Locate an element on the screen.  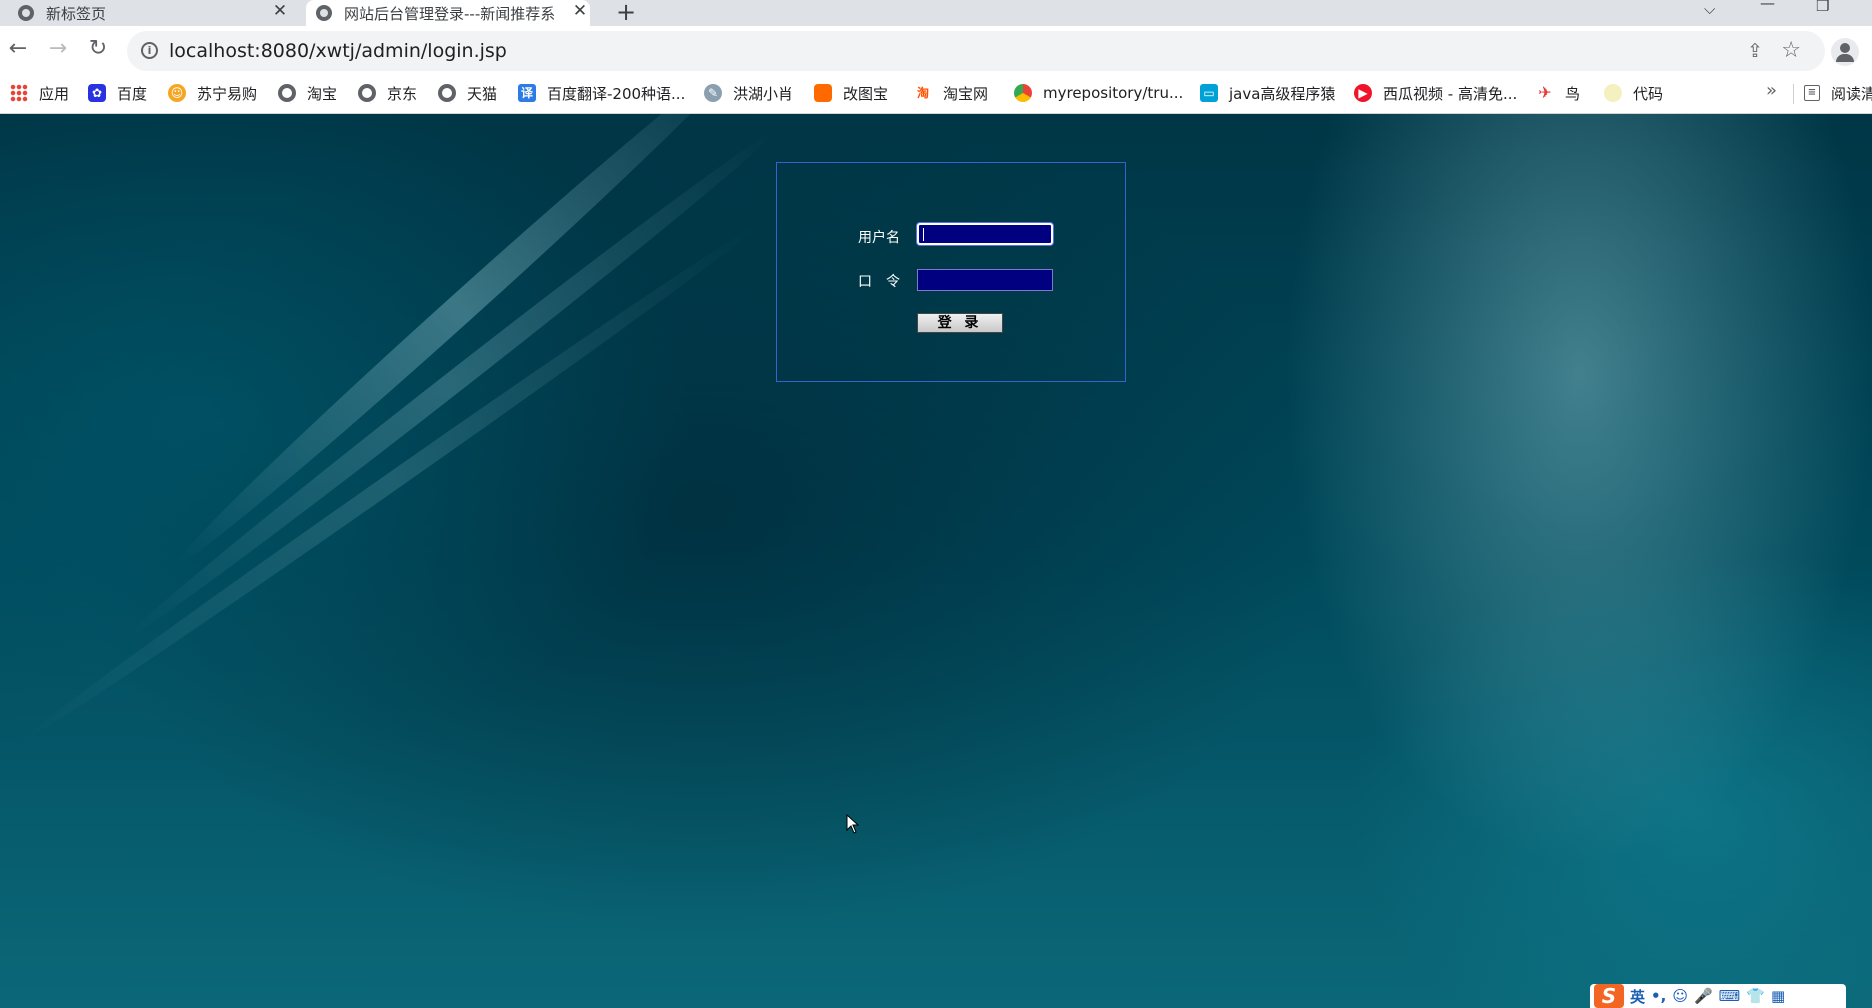
login-form: 用户名 口 令 登 录 is located at coordinates (951, 272).